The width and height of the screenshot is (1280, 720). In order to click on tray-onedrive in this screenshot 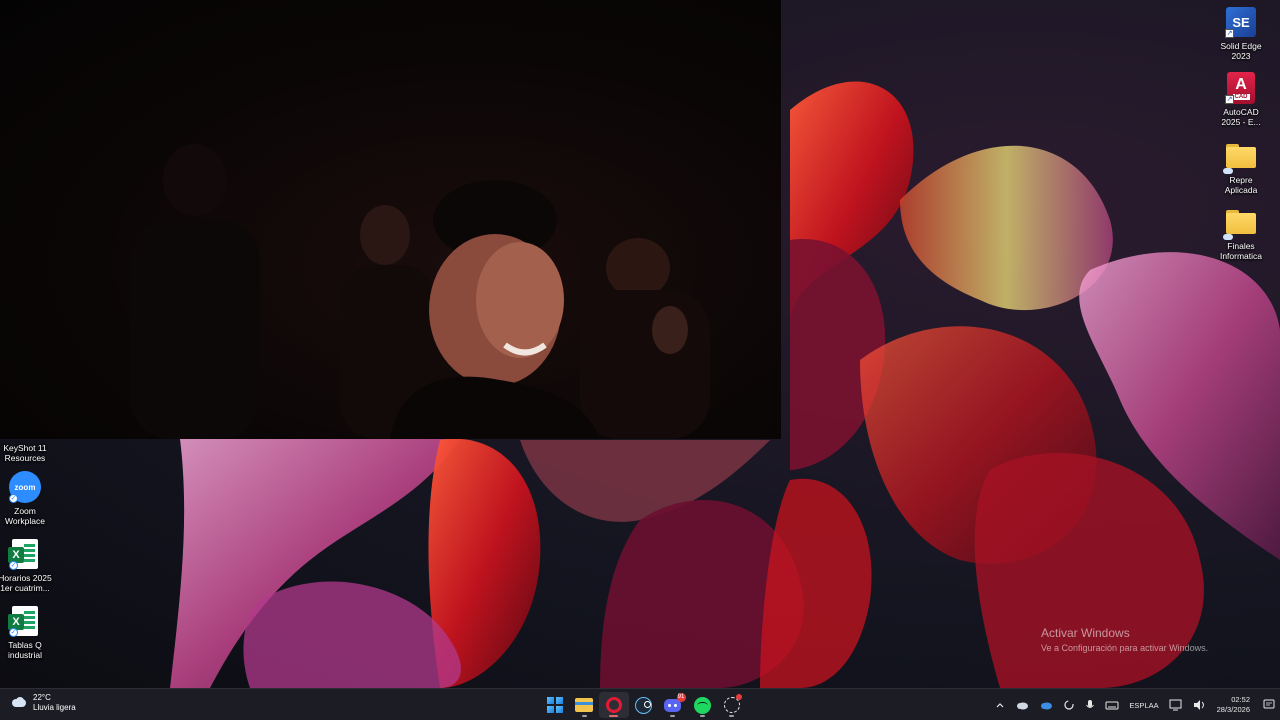, I will do `click(1022, 704)`.